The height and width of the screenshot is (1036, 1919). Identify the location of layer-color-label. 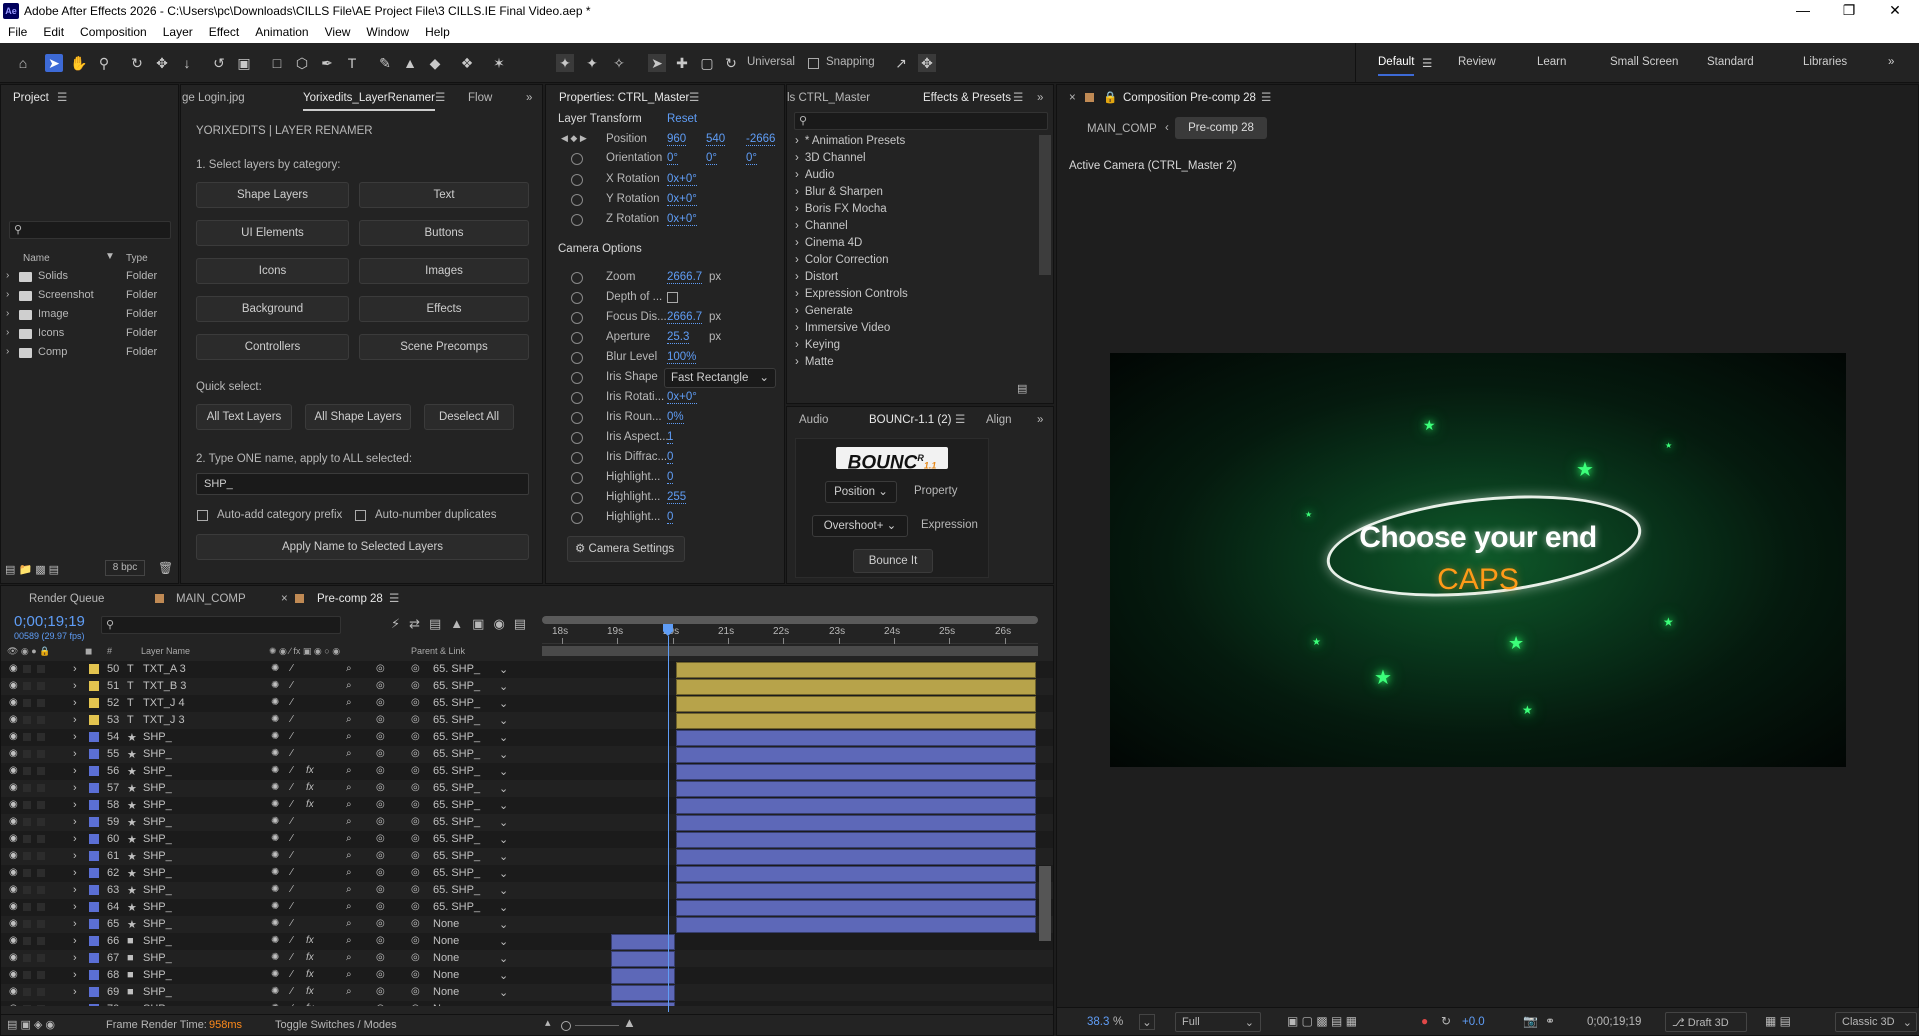
(94, 720).